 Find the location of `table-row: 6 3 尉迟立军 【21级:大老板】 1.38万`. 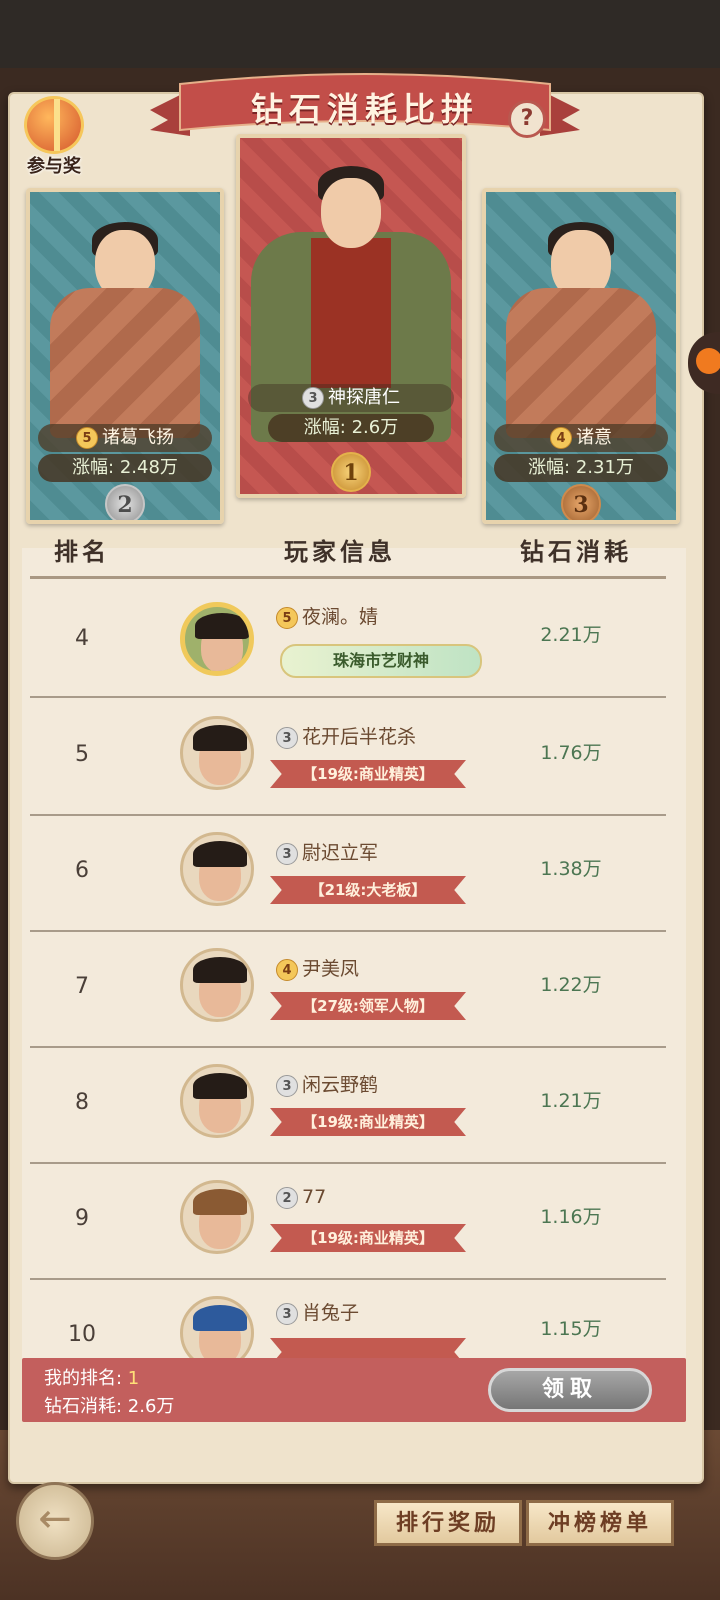

table-row: 6 3 尉迟立军 【21级:大老板】 1.38万 is located at coordinates (348, 874).